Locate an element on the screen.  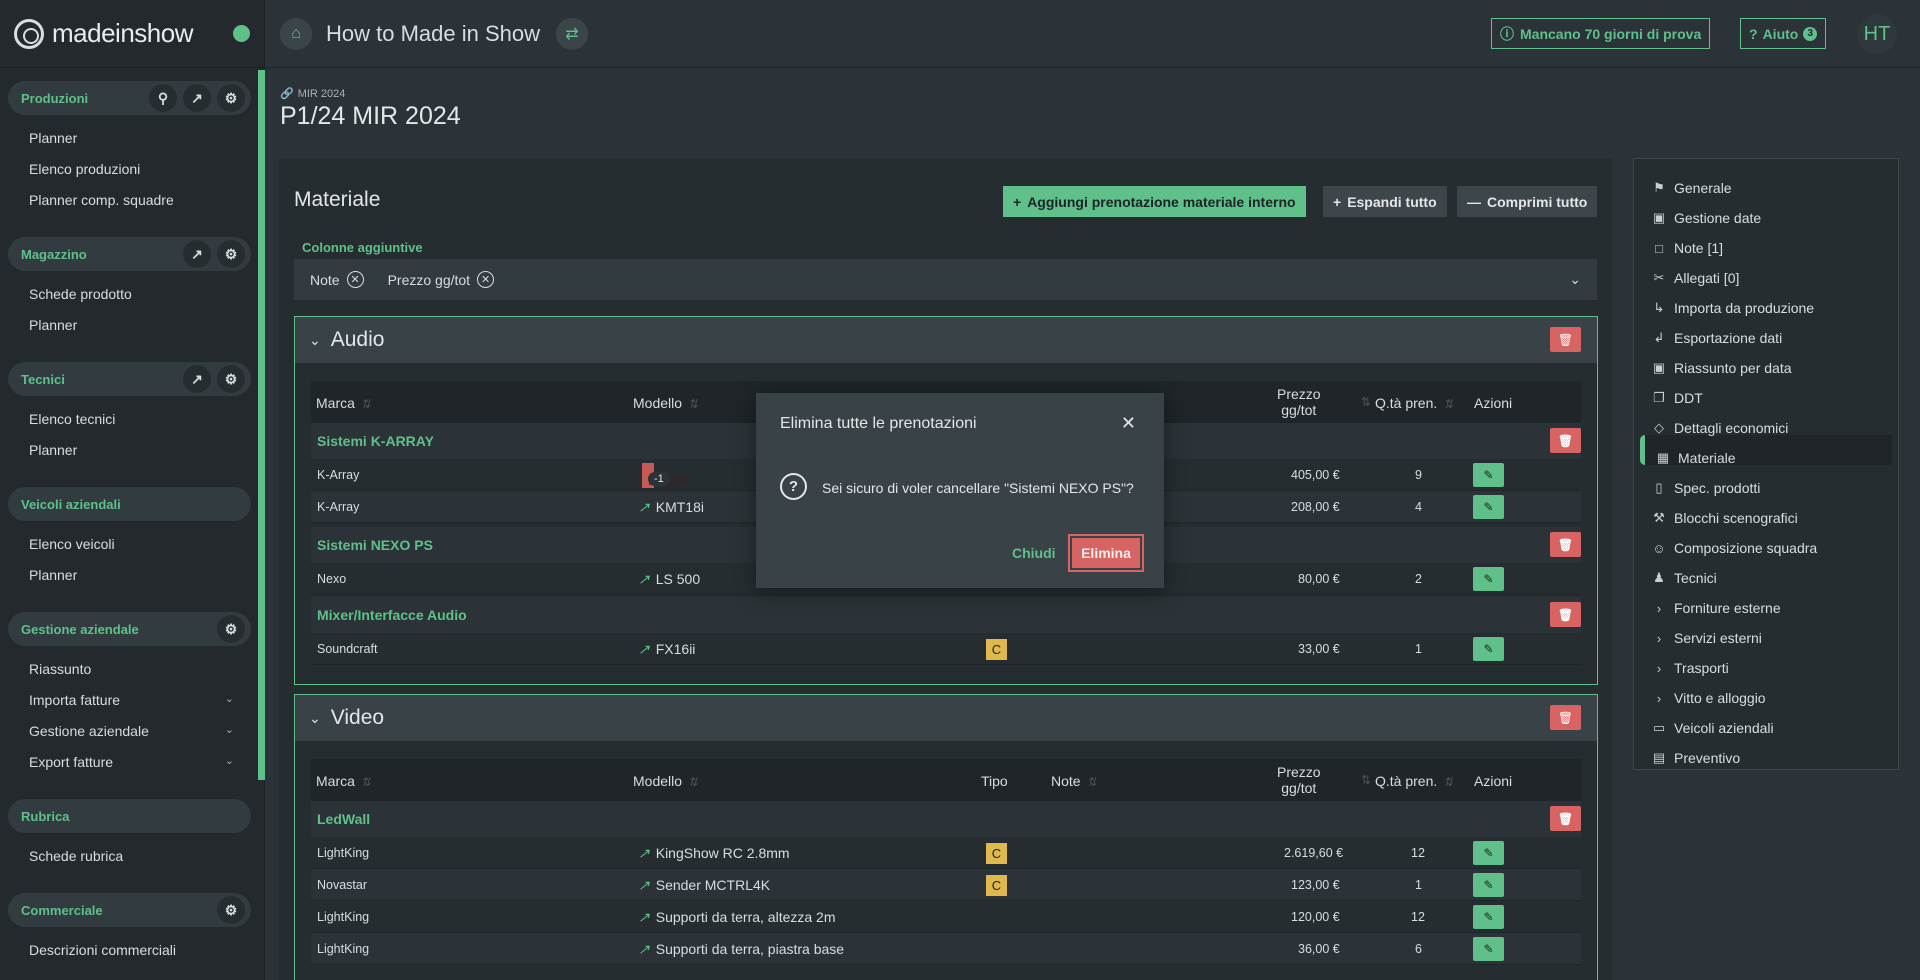
nav-trasporti: › Trasporti is located at coordinates (1690, 668).